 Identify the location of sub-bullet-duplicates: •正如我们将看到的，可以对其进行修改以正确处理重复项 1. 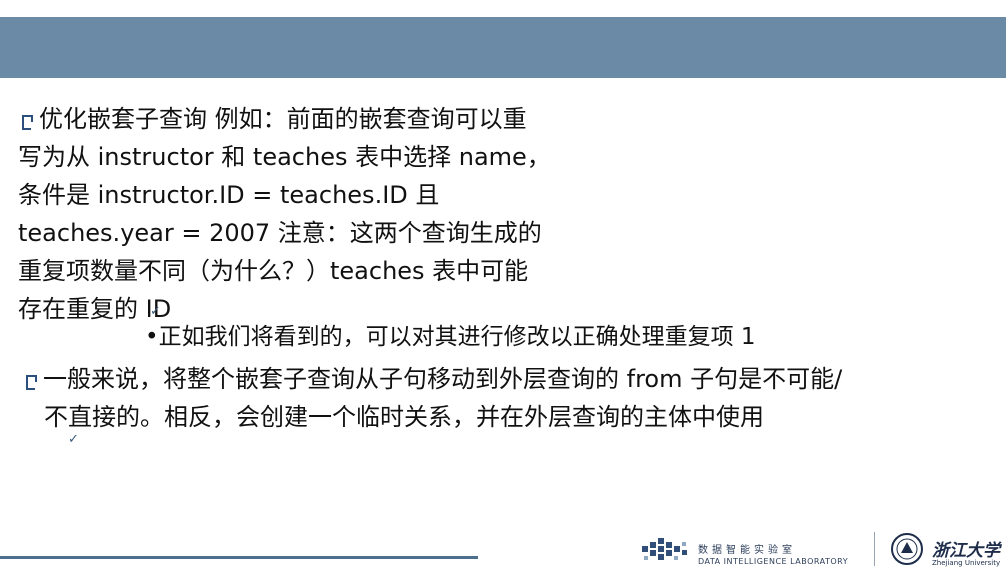
(450, 337).